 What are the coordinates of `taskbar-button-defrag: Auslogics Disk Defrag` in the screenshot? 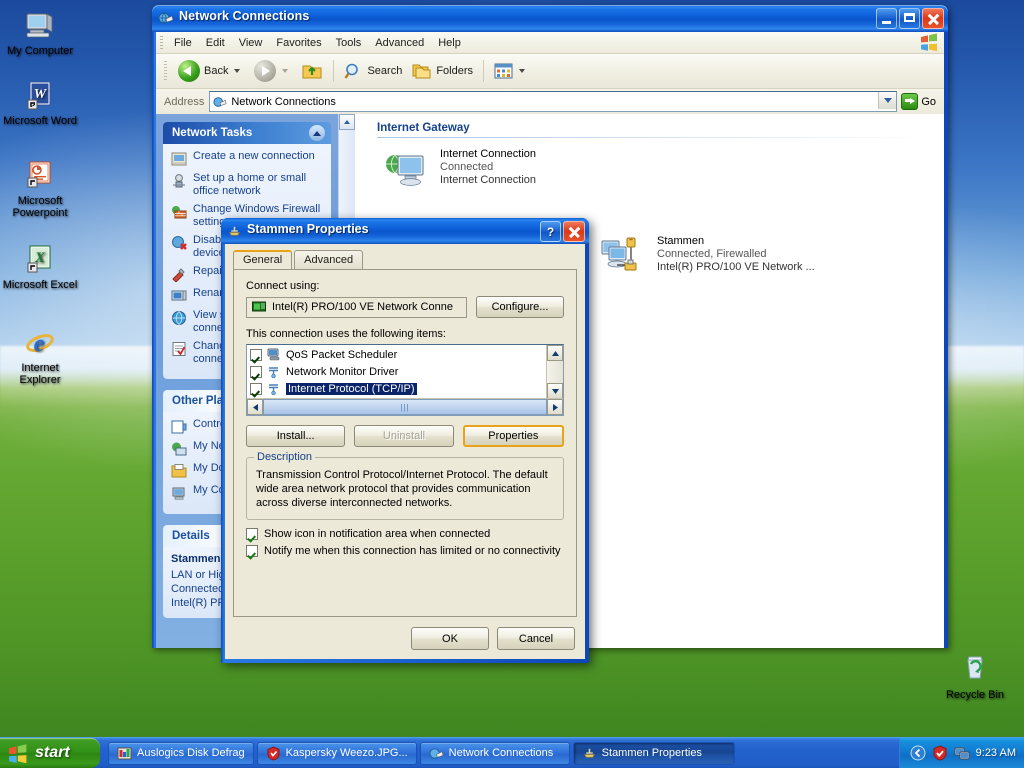 It's located at (181, 753).